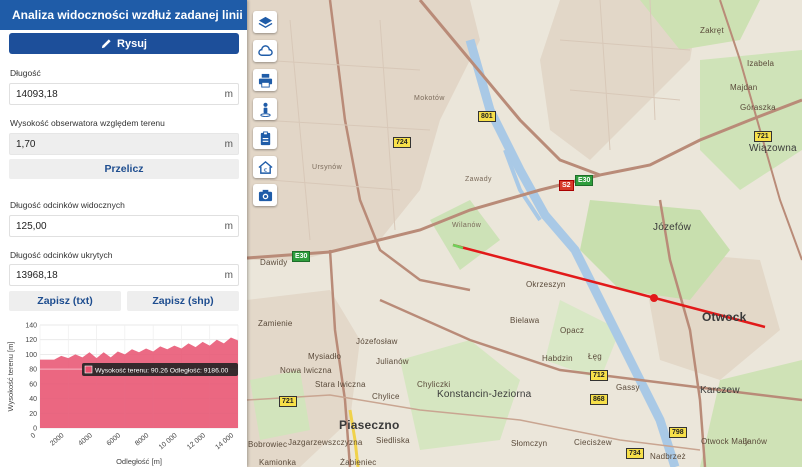  What do you see at coordinates (65, 301) in the screenshot?
I see `save-txt-button: Zapisz (txt)` at bounding box center [65, 301].